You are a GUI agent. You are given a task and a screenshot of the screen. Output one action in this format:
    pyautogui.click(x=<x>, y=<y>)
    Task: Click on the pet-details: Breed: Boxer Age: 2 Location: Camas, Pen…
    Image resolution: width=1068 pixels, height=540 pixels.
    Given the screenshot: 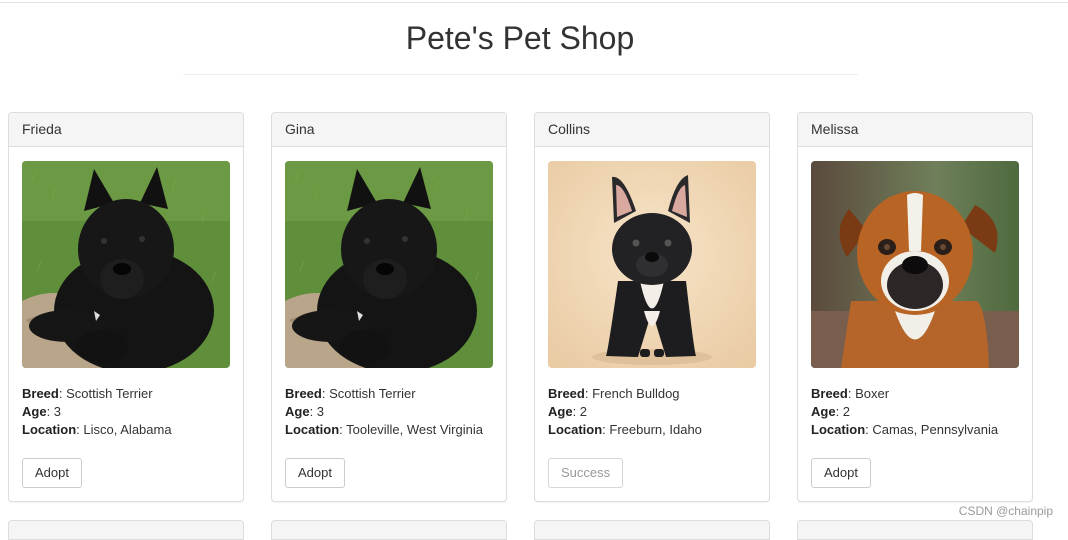 What is the action you would take?
    pyautogui.click(x=905, y=411)
    